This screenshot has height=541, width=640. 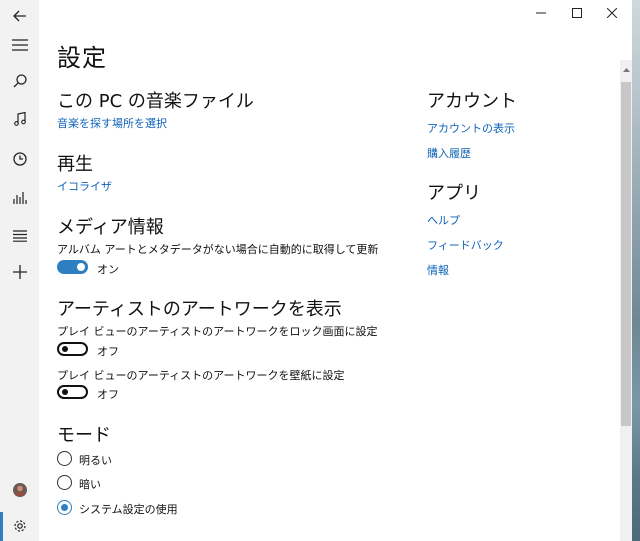 I want to click on maximize-icon, so click(x=577, y=13).